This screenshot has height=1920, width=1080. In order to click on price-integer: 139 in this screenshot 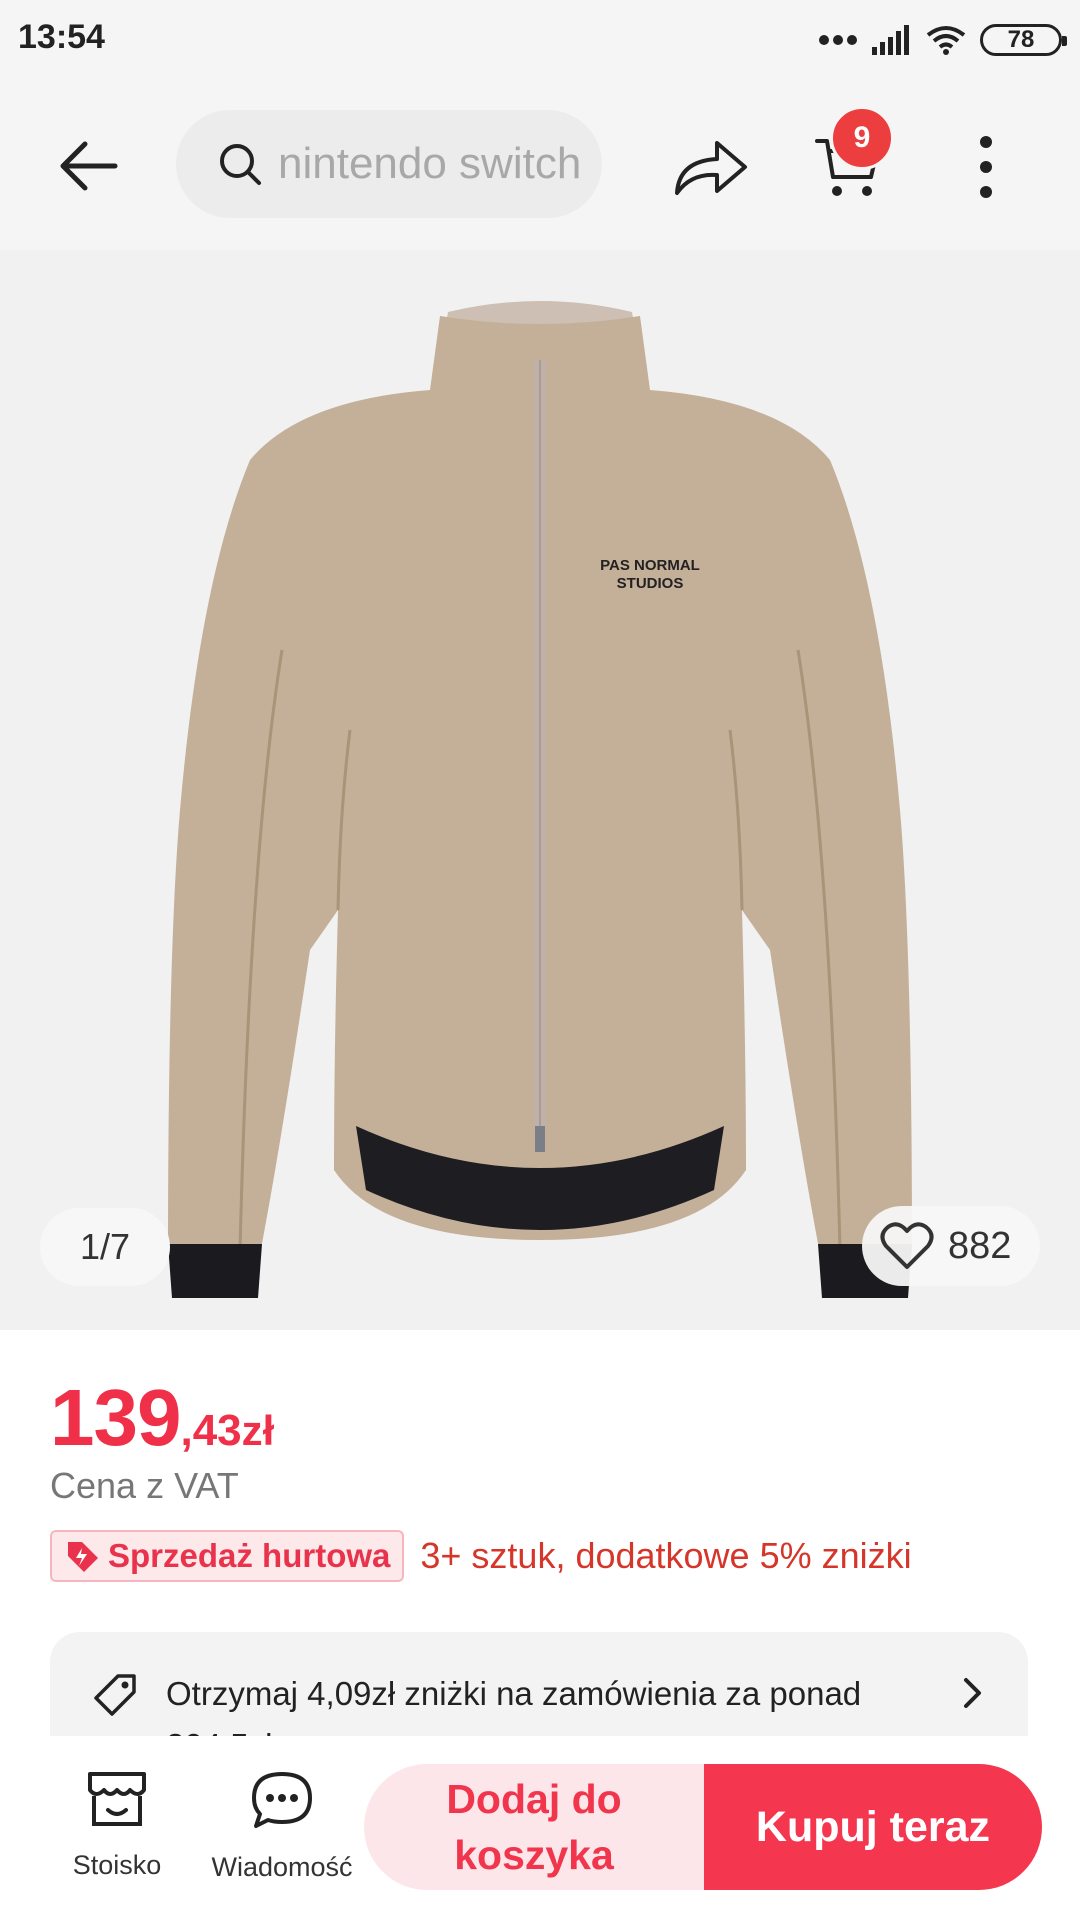, I will do `click(115, 1417)`.